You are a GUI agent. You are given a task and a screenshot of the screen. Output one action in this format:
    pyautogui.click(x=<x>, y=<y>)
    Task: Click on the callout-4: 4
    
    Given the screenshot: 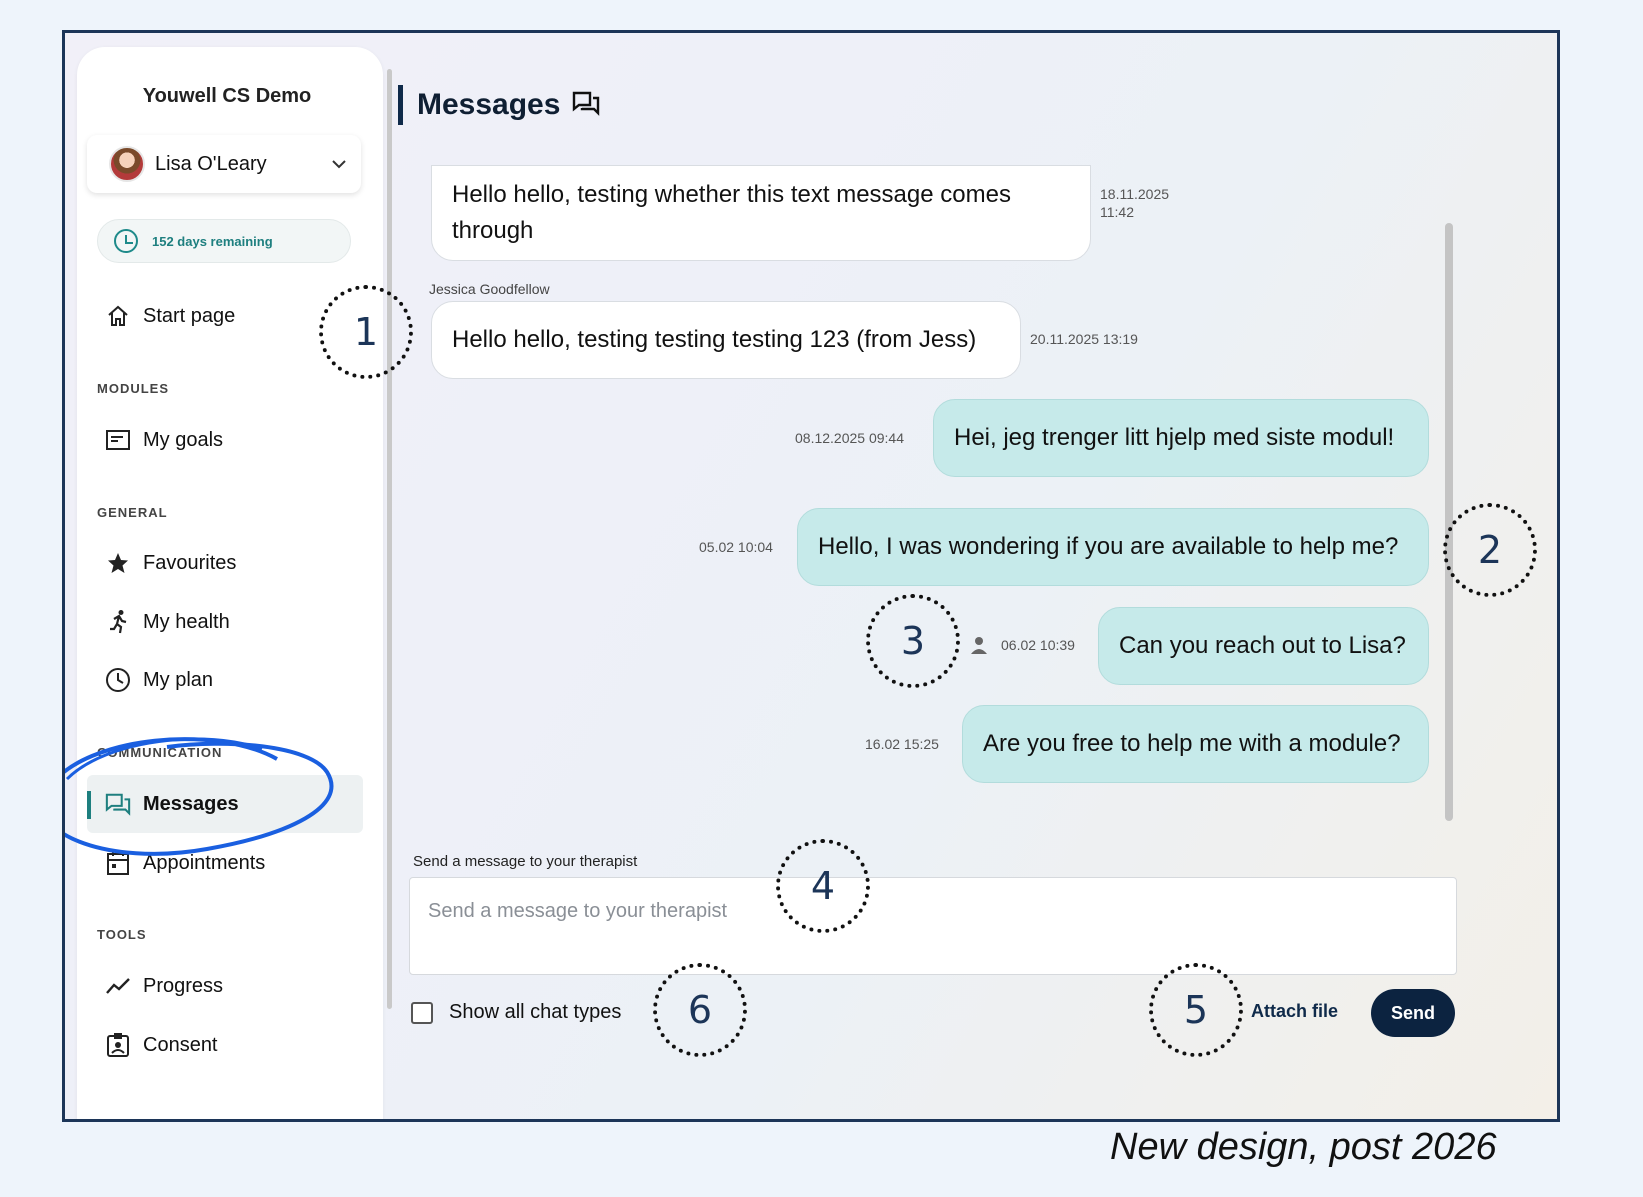 What is the action you would take?
    pyautogui.click(x=823, y=886)
    